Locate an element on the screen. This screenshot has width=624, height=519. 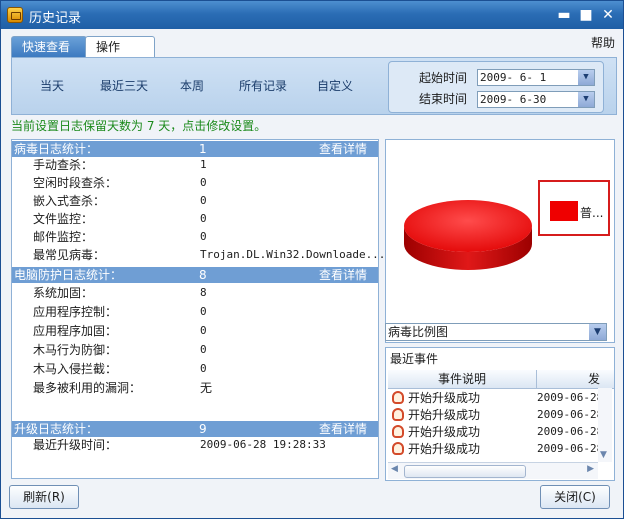
stat-label: 手动查杀： is located at coordinates (63, 165).